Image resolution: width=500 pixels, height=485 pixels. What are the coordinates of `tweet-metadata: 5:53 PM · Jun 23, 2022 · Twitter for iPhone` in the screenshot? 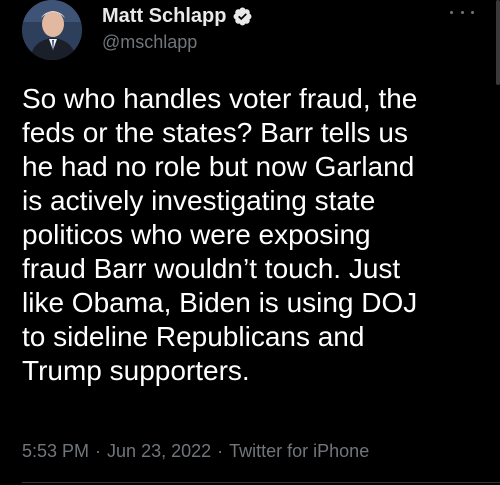 It's located at (195, 451).